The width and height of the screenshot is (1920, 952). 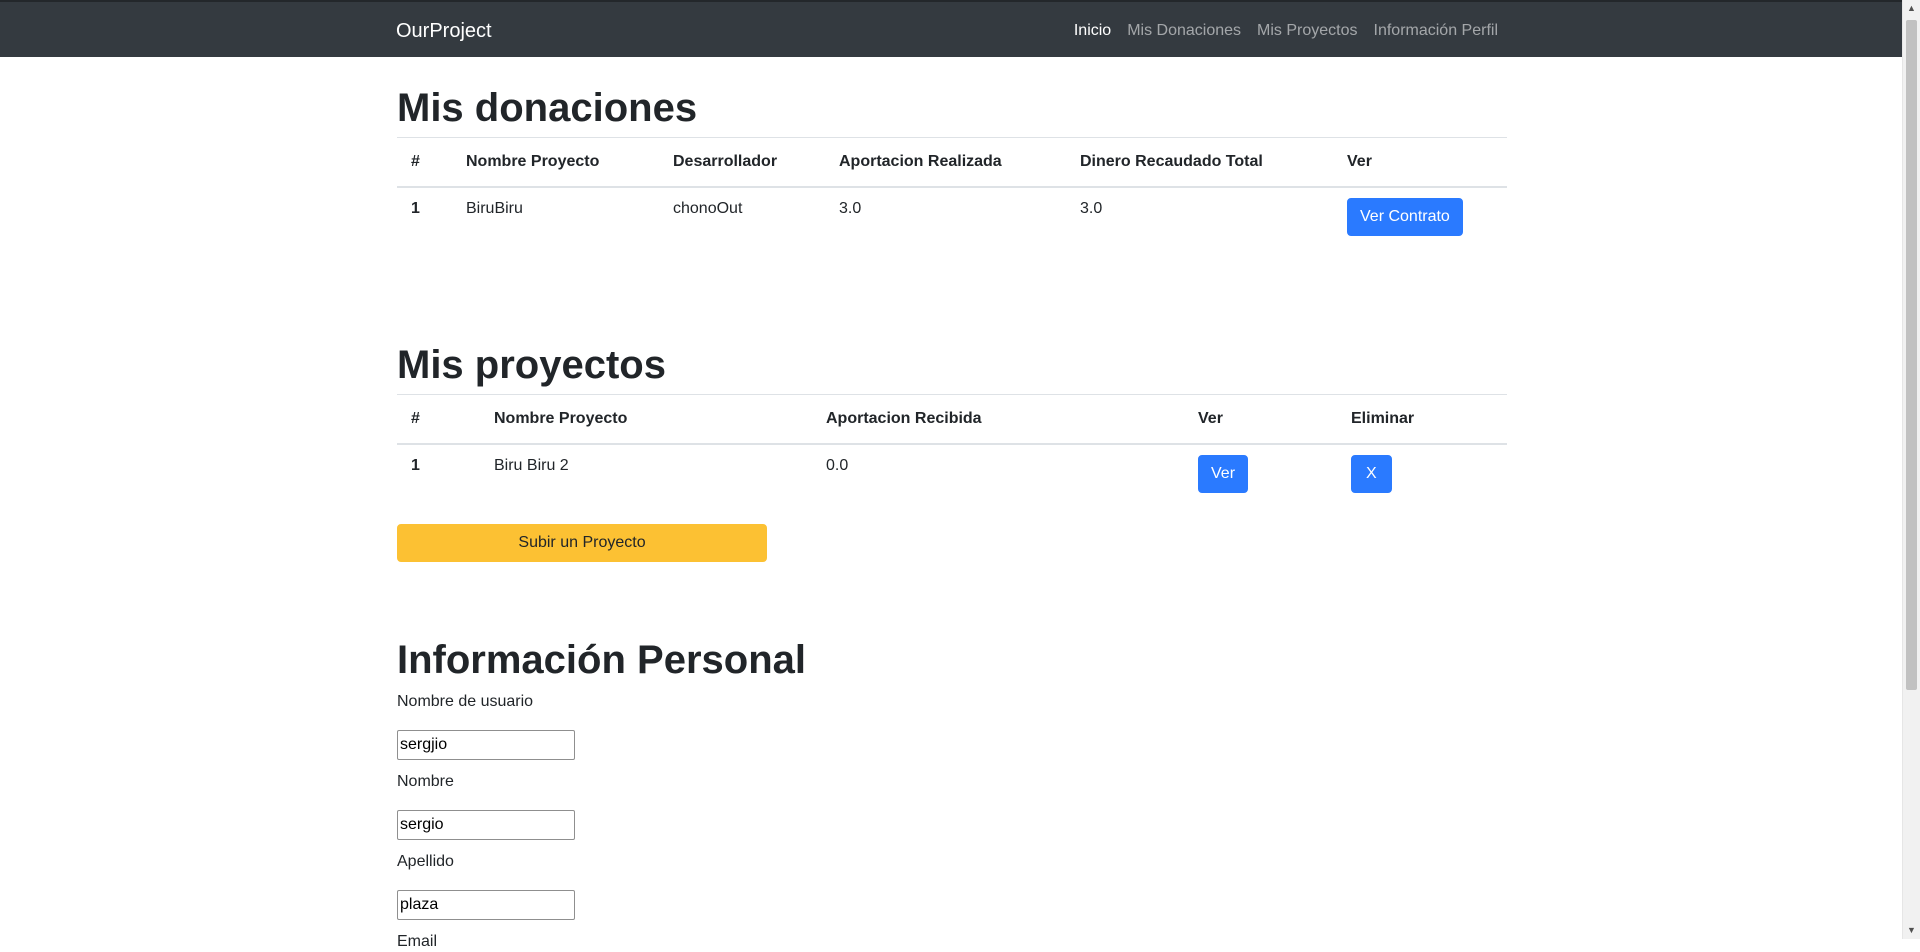 I want to click on donations-title: Mis donaciones, so click(x=547, y=108).